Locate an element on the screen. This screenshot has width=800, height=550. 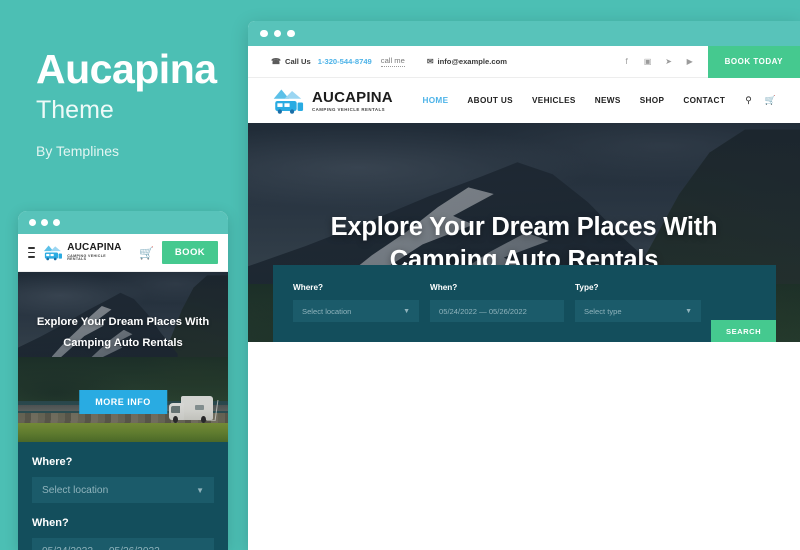
nav-item-shop: SHOP is located at coordinates (652, 100).